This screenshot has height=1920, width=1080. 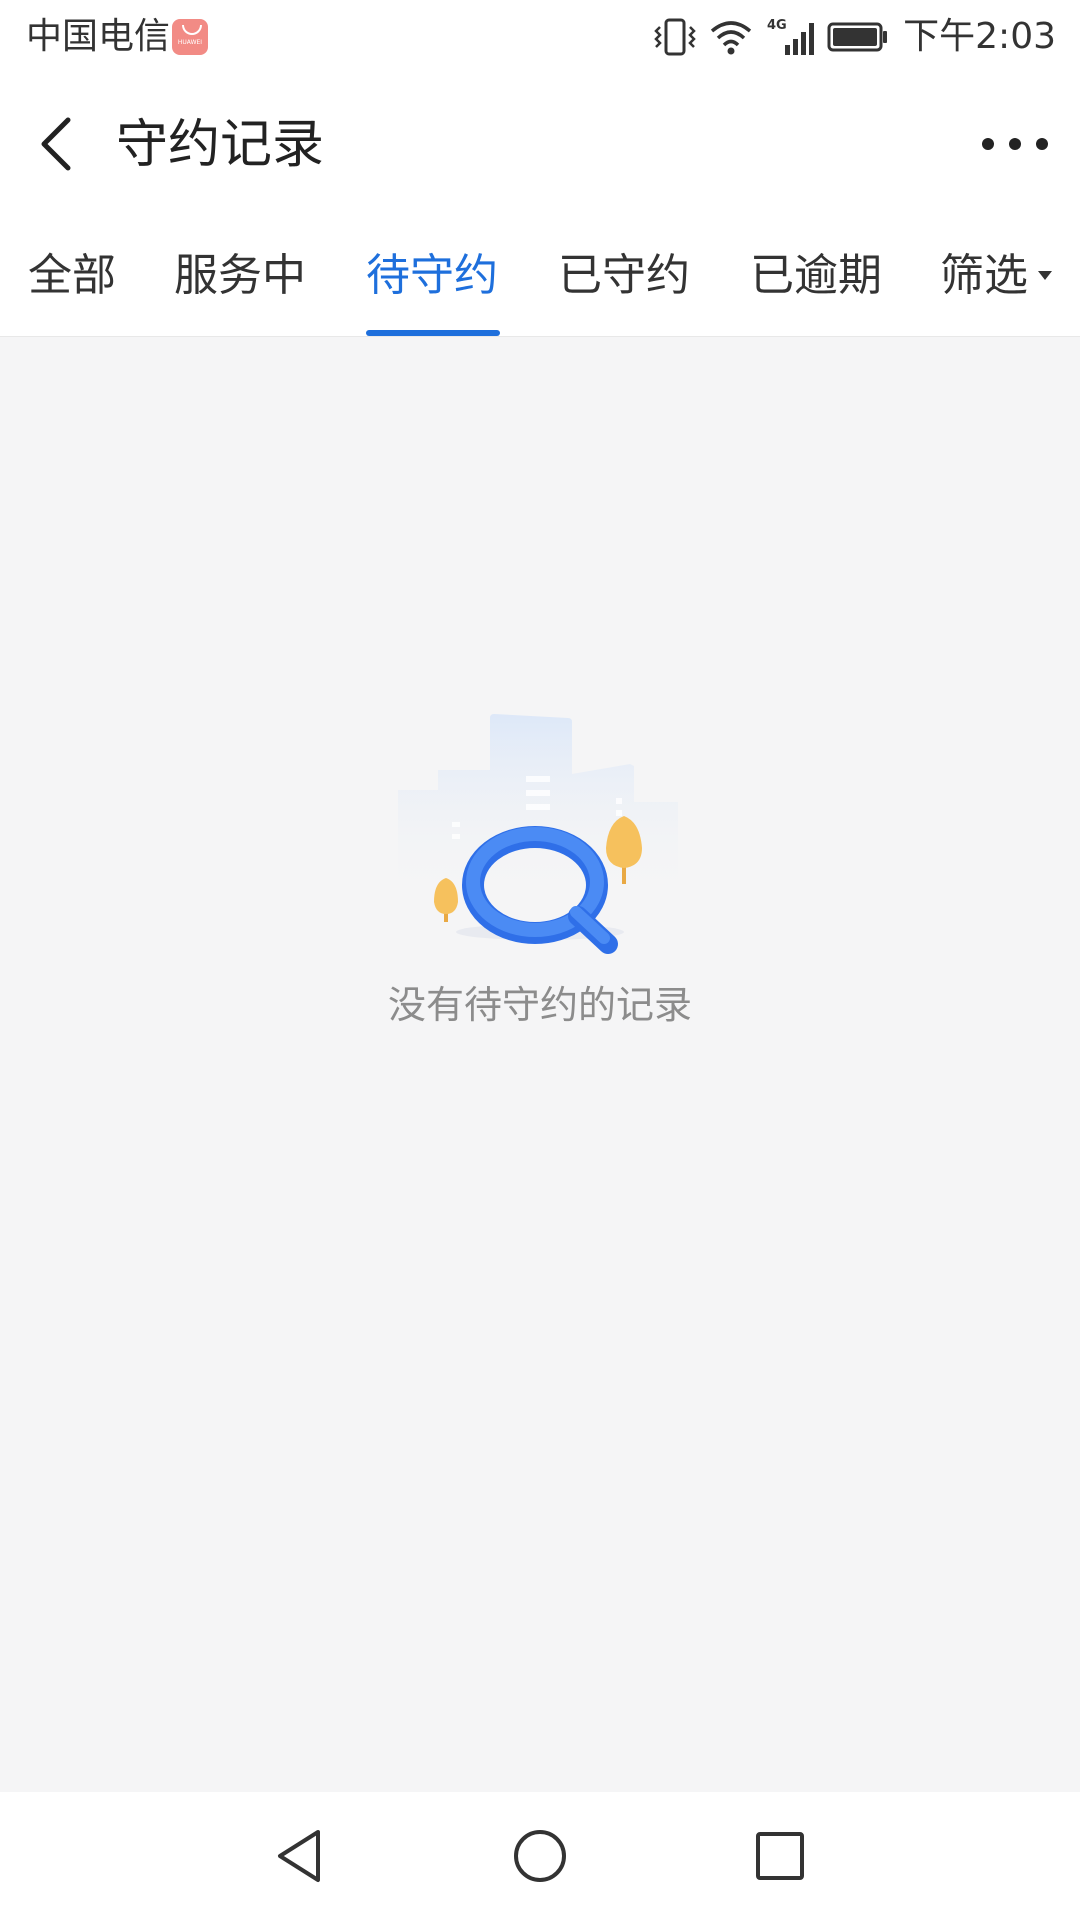 What do you see at coordinates (984, 276) in the screenshot?
I see `tab-filter: 筛选` at bounding box center [984, 276].